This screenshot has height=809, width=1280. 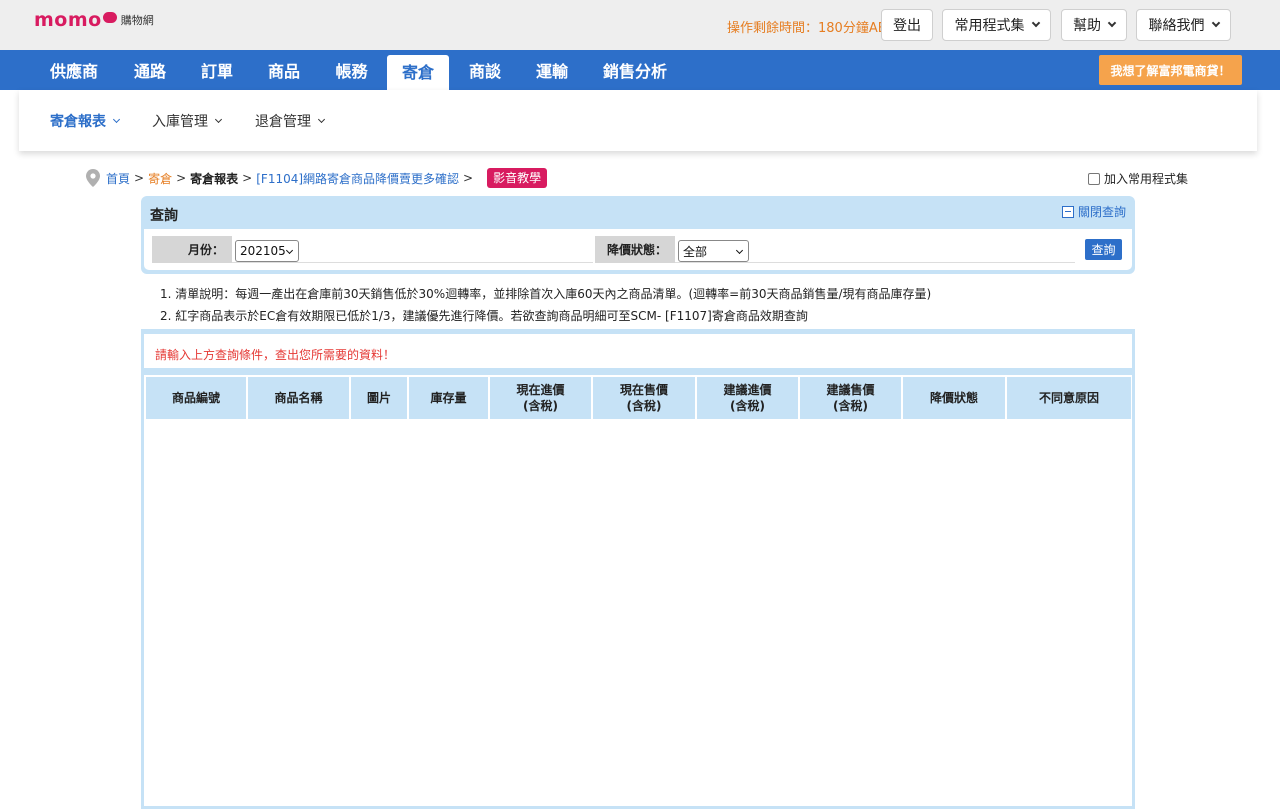 I want to click on logout-label: 登出, so click(x=907, y=26).